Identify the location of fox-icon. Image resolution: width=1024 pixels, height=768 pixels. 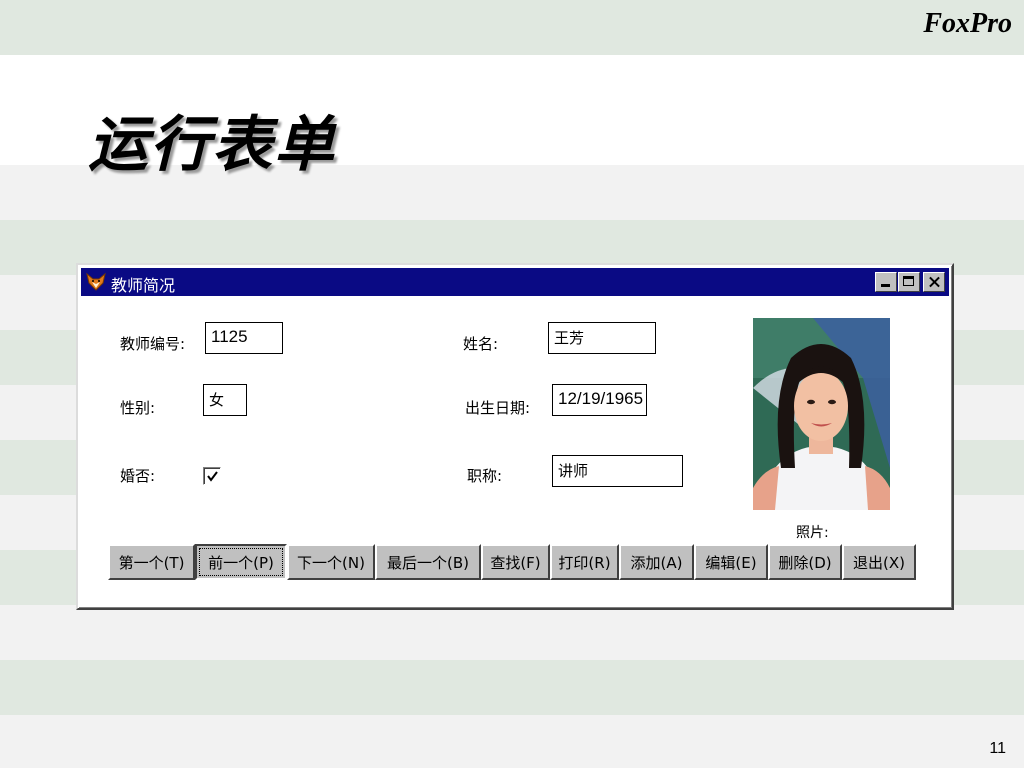
(96, 282).